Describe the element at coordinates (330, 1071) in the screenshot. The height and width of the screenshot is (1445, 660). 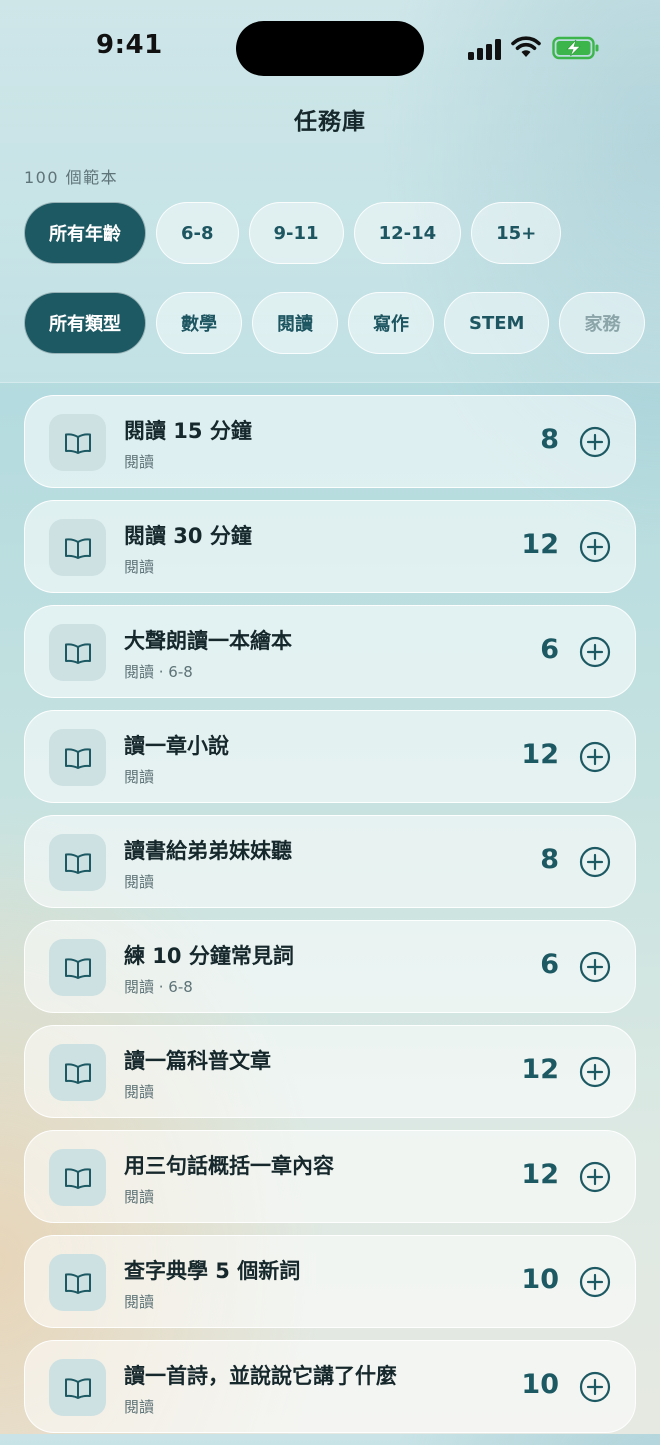
I see `task-card: 讀一篇科普文章 閱讀 12` at that location.